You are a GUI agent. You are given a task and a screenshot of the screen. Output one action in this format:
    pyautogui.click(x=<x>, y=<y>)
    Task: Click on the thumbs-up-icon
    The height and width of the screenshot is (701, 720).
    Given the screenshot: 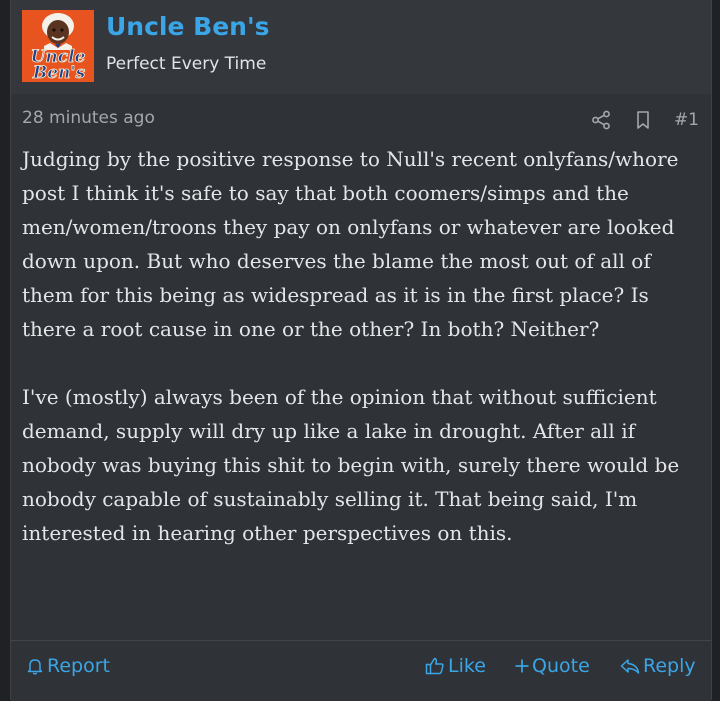 What is the action you would take?
    pyautogui.click(x=434, y=666)
    